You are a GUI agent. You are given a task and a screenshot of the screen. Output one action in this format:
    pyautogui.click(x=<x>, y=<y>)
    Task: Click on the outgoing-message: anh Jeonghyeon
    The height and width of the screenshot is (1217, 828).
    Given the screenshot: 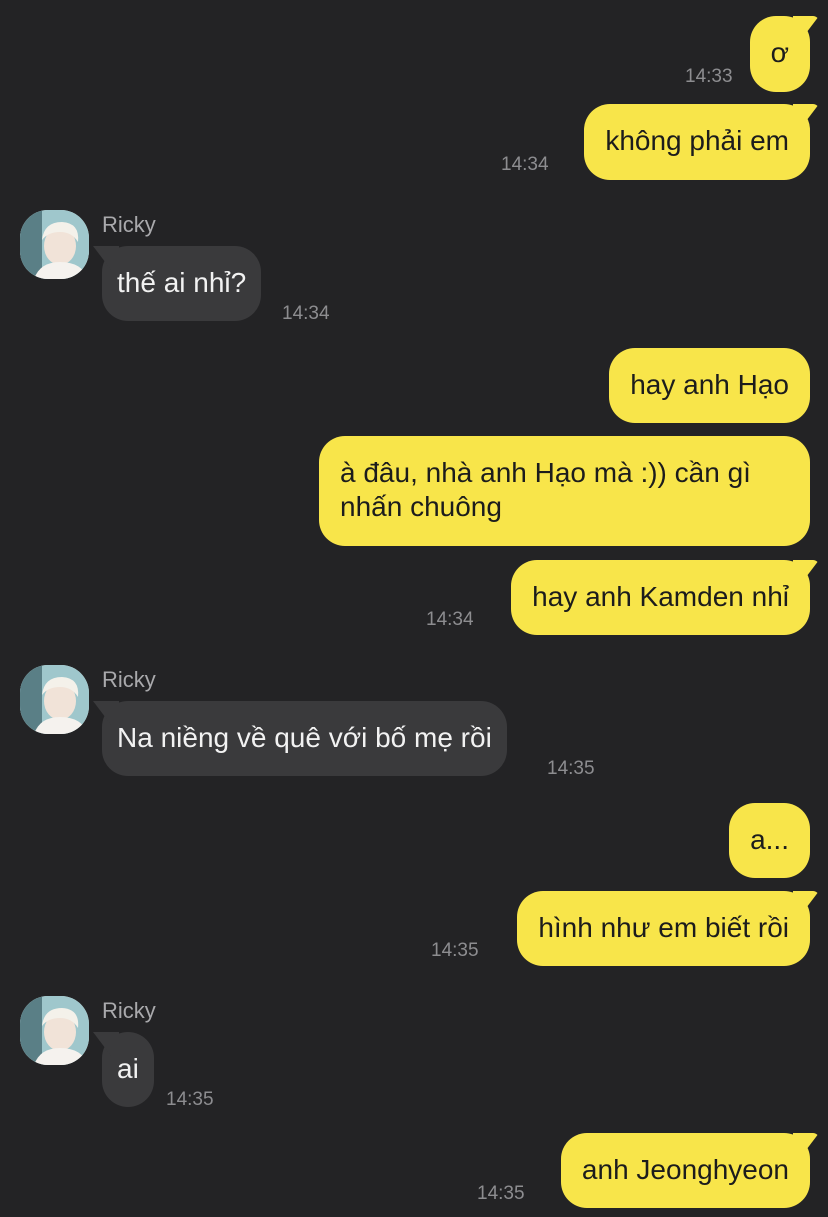 What is the action you would take?
    pyautogui.click(x=685, y=1170)
    